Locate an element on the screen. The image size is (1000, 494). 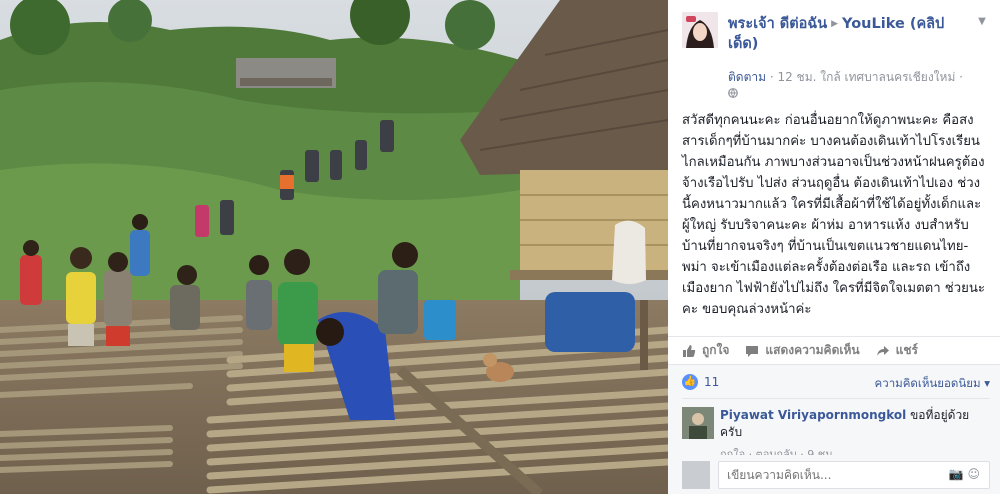
like-count-icon: 👍 is located at coordinates (690, 382).